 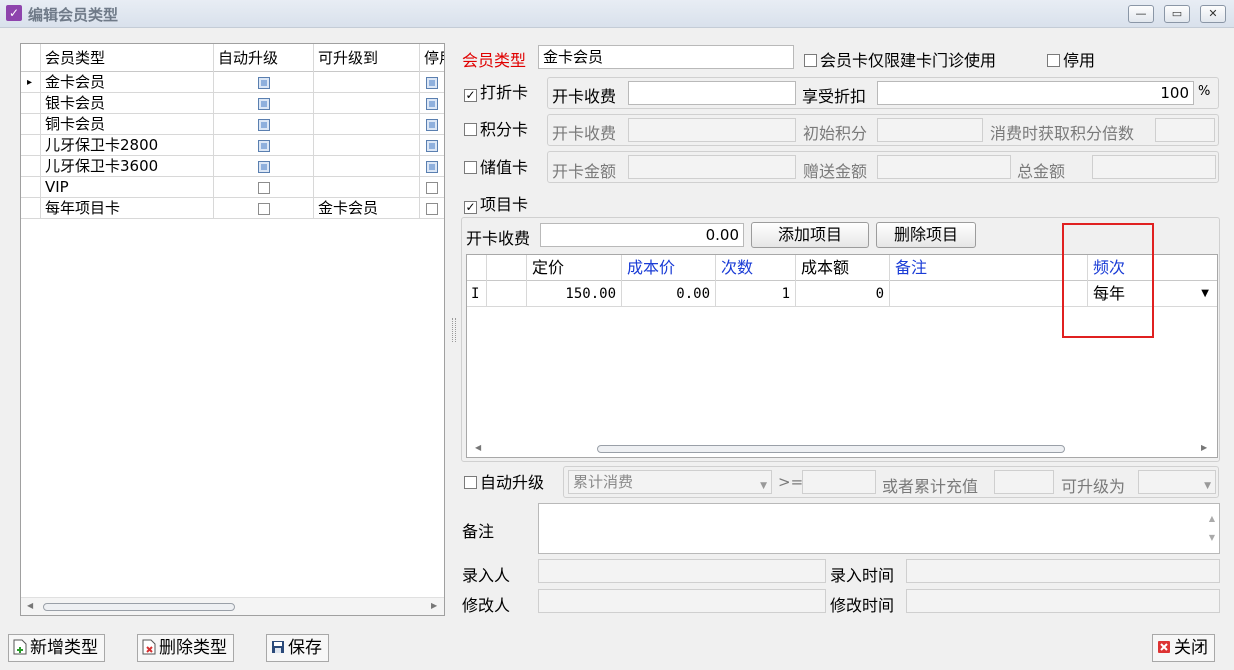 I want to click on table-row: 每年项目卡 金卡会员, so click(x=232, y=208).